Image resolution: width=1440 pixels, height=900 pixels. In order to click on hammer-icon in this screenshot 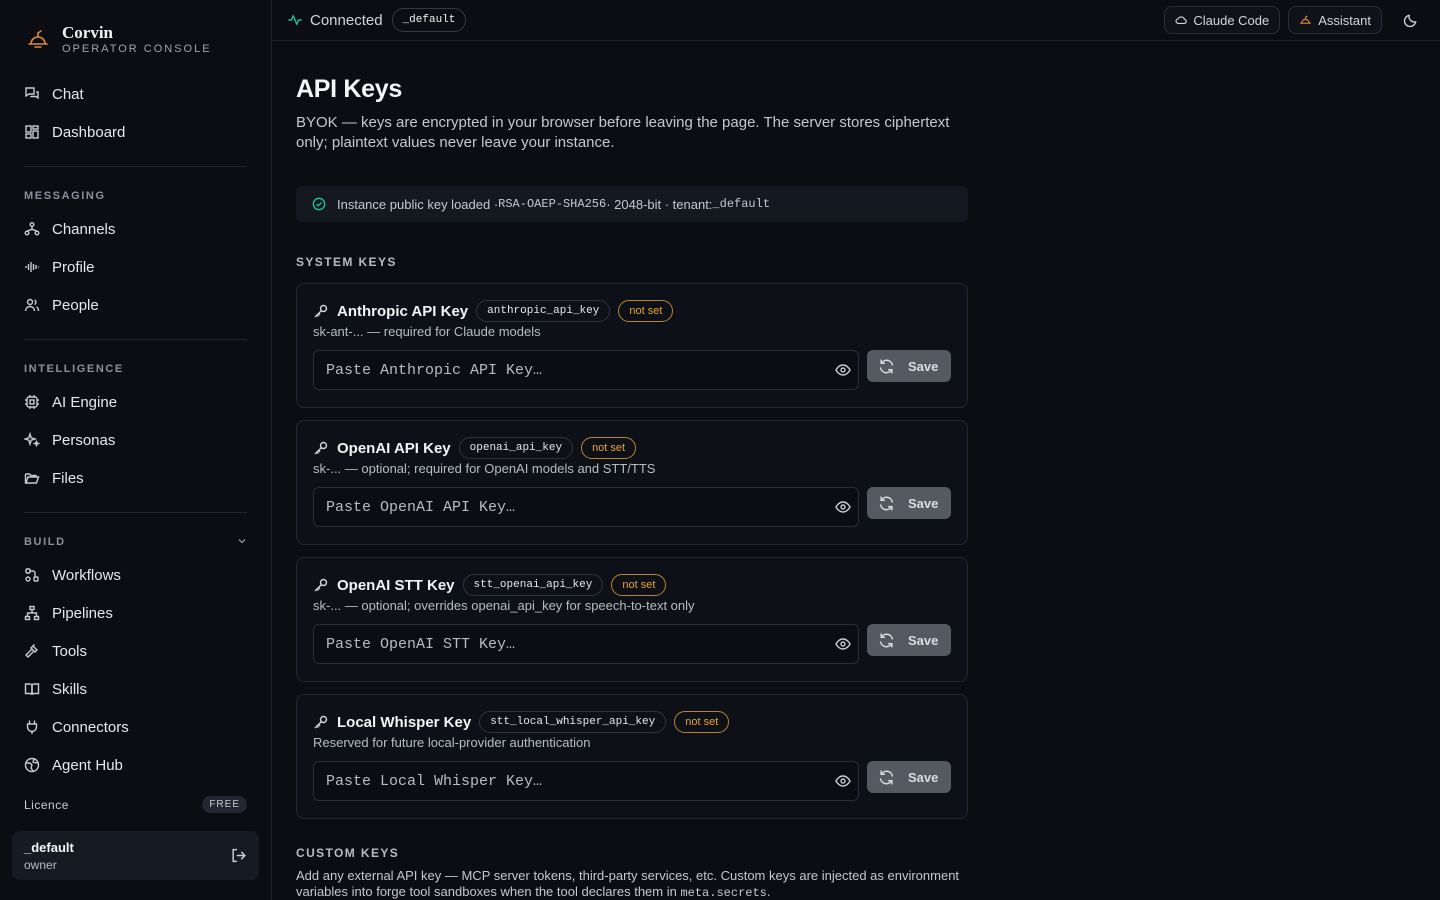, I will do `click(32, 651)`.